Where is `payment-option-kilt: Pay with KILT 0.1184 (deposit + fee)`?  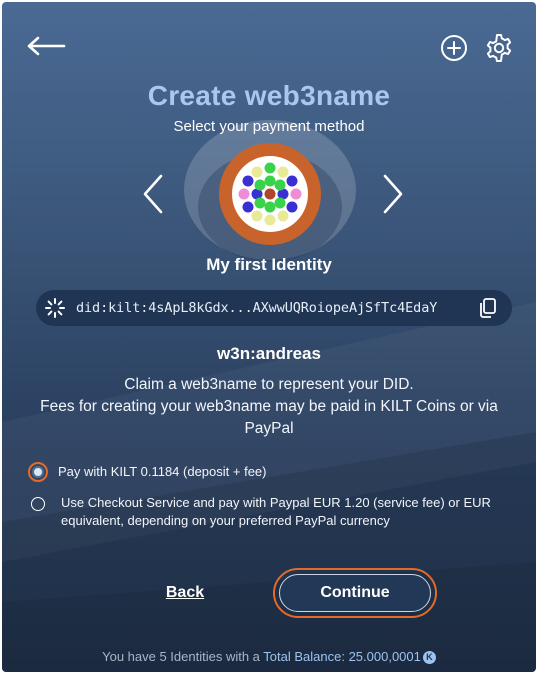 payment-option-kilt: Pay with KILT 0.1184 (deposit + fee) is located at coordinates (263, 472).